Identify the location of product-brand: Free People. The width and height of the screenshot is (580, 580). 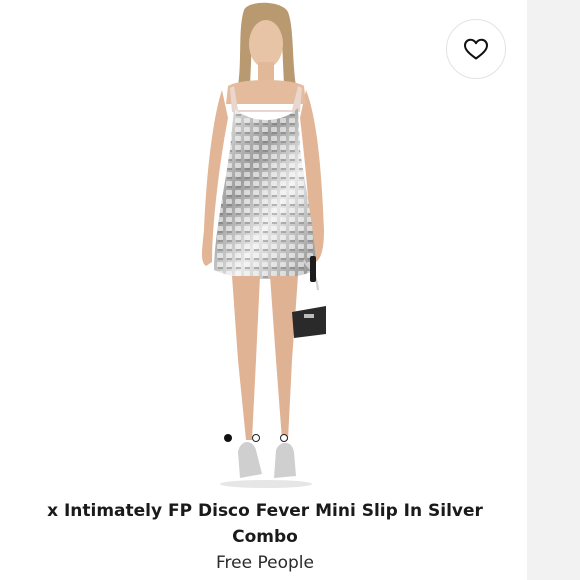
(265, 563).